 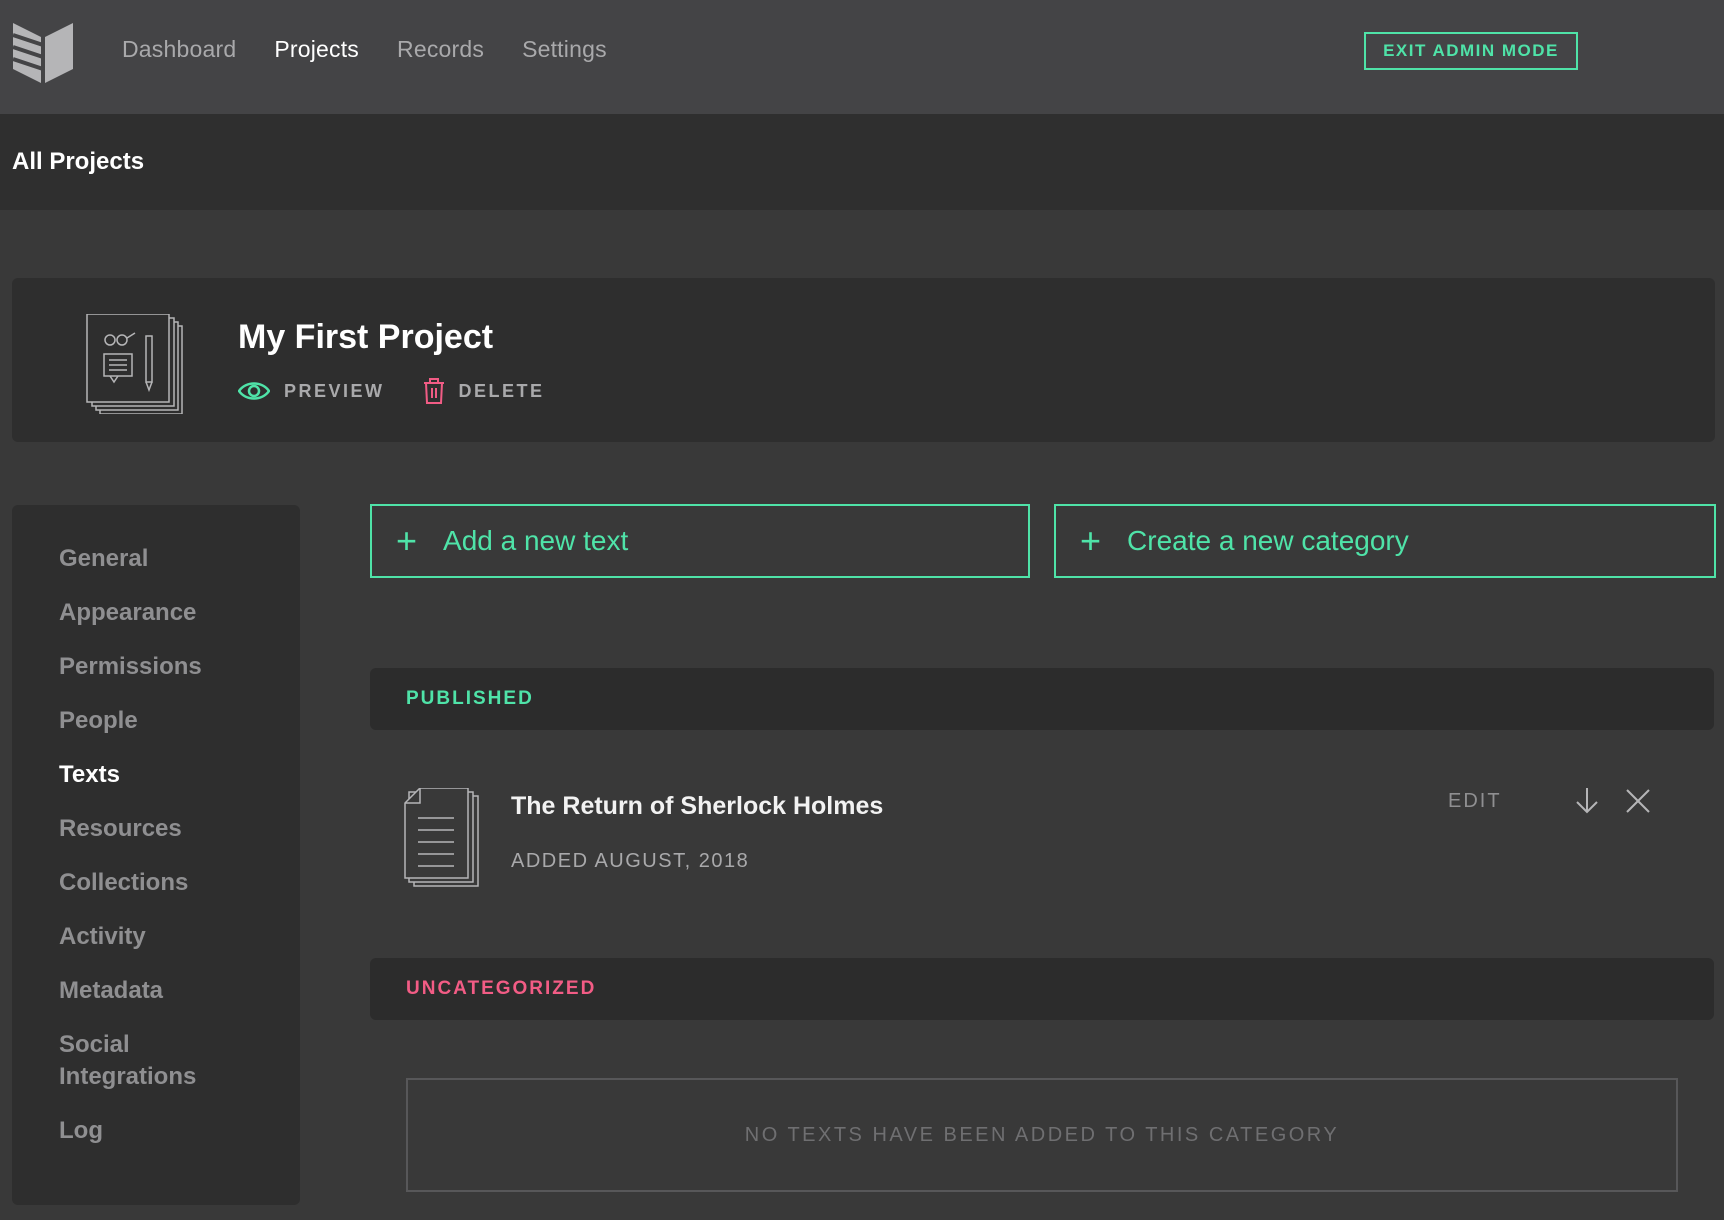 I want to click on nav-records: Records, so click(x=440, y=49).